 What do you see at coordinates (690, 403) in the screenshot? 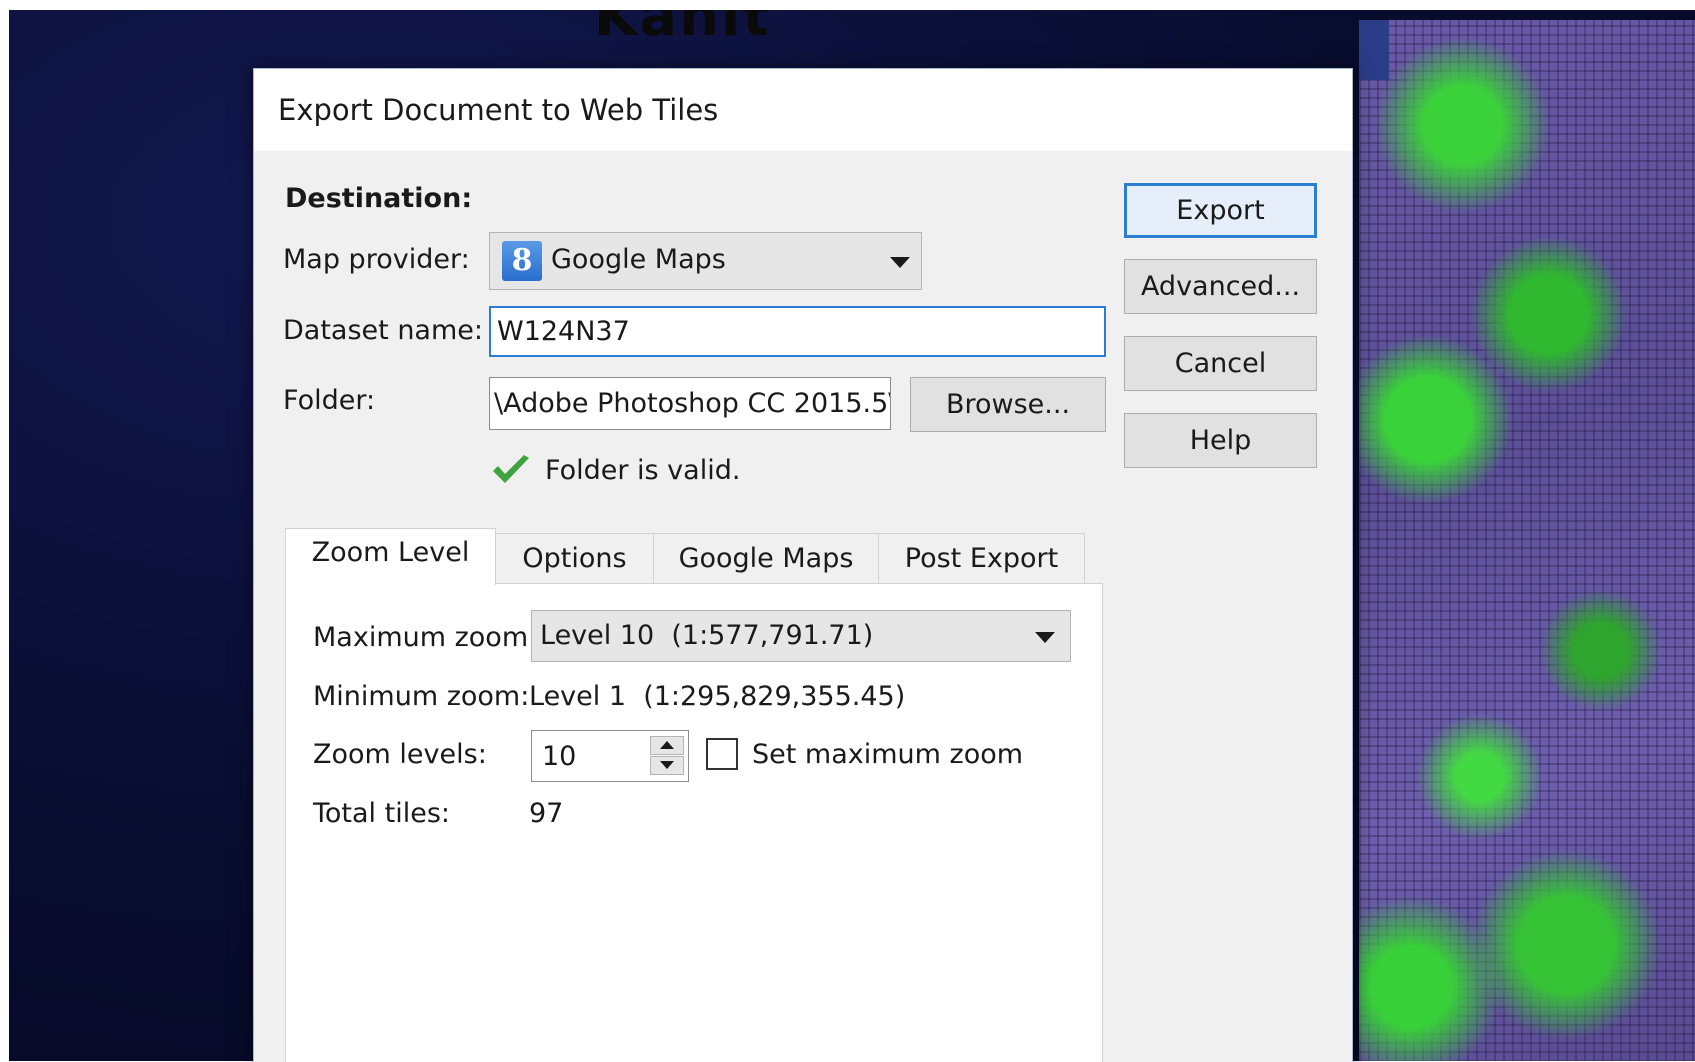
I see `folder-path-input: \Adobe Photoshop CC 2015.5\` at bounding box center [690, 403].